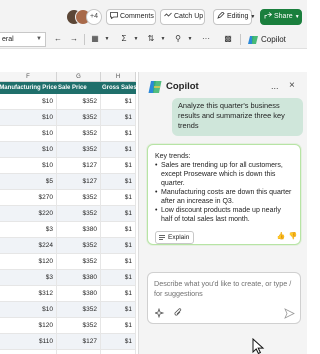 This screenshot has width=320, height=354. Describe the element at coordinates (28, 246) in the screenshot. I see `table-cell: $224` at that location.